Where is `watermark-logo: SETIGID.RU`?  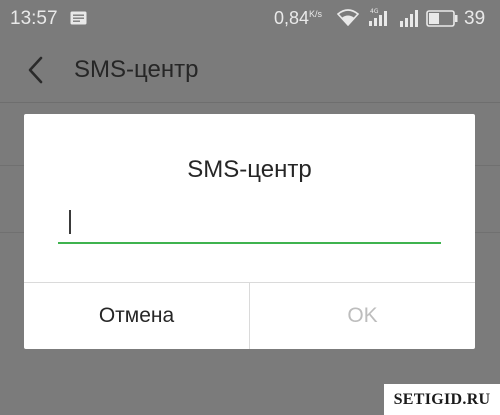
watermark-logo: SETIGID.RU is located at coordinates (442, 399).